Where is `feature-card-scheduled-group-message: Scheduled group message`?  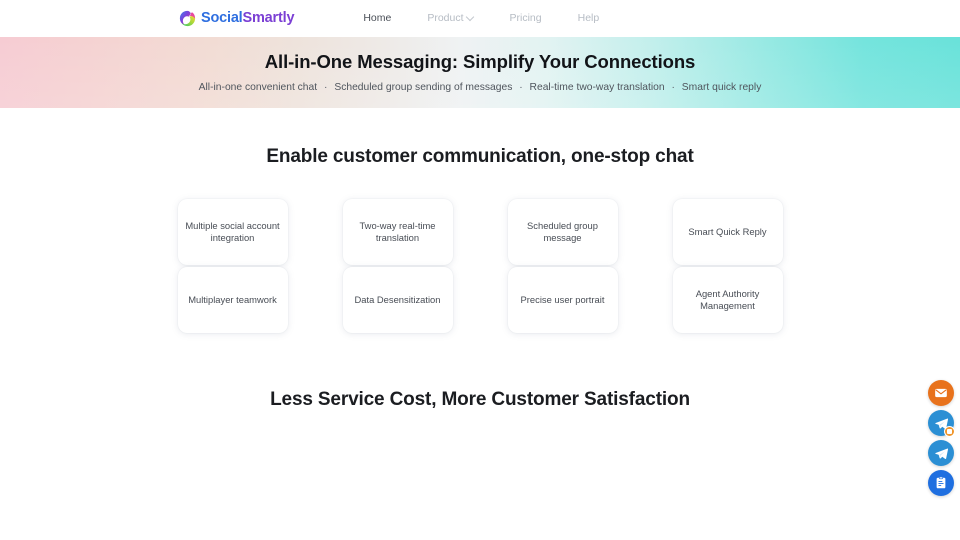 feature-card-scheduled-group-message: Scheduled group message is located at coordinates (562, 232).